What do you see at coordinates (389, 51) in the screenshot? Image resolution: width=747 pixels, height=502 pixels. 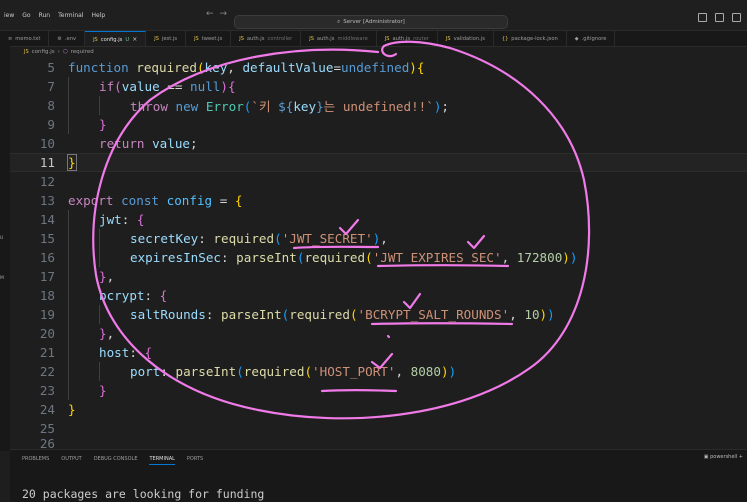 I see `annotation-circle-tail` at bounding box center [389, 51].